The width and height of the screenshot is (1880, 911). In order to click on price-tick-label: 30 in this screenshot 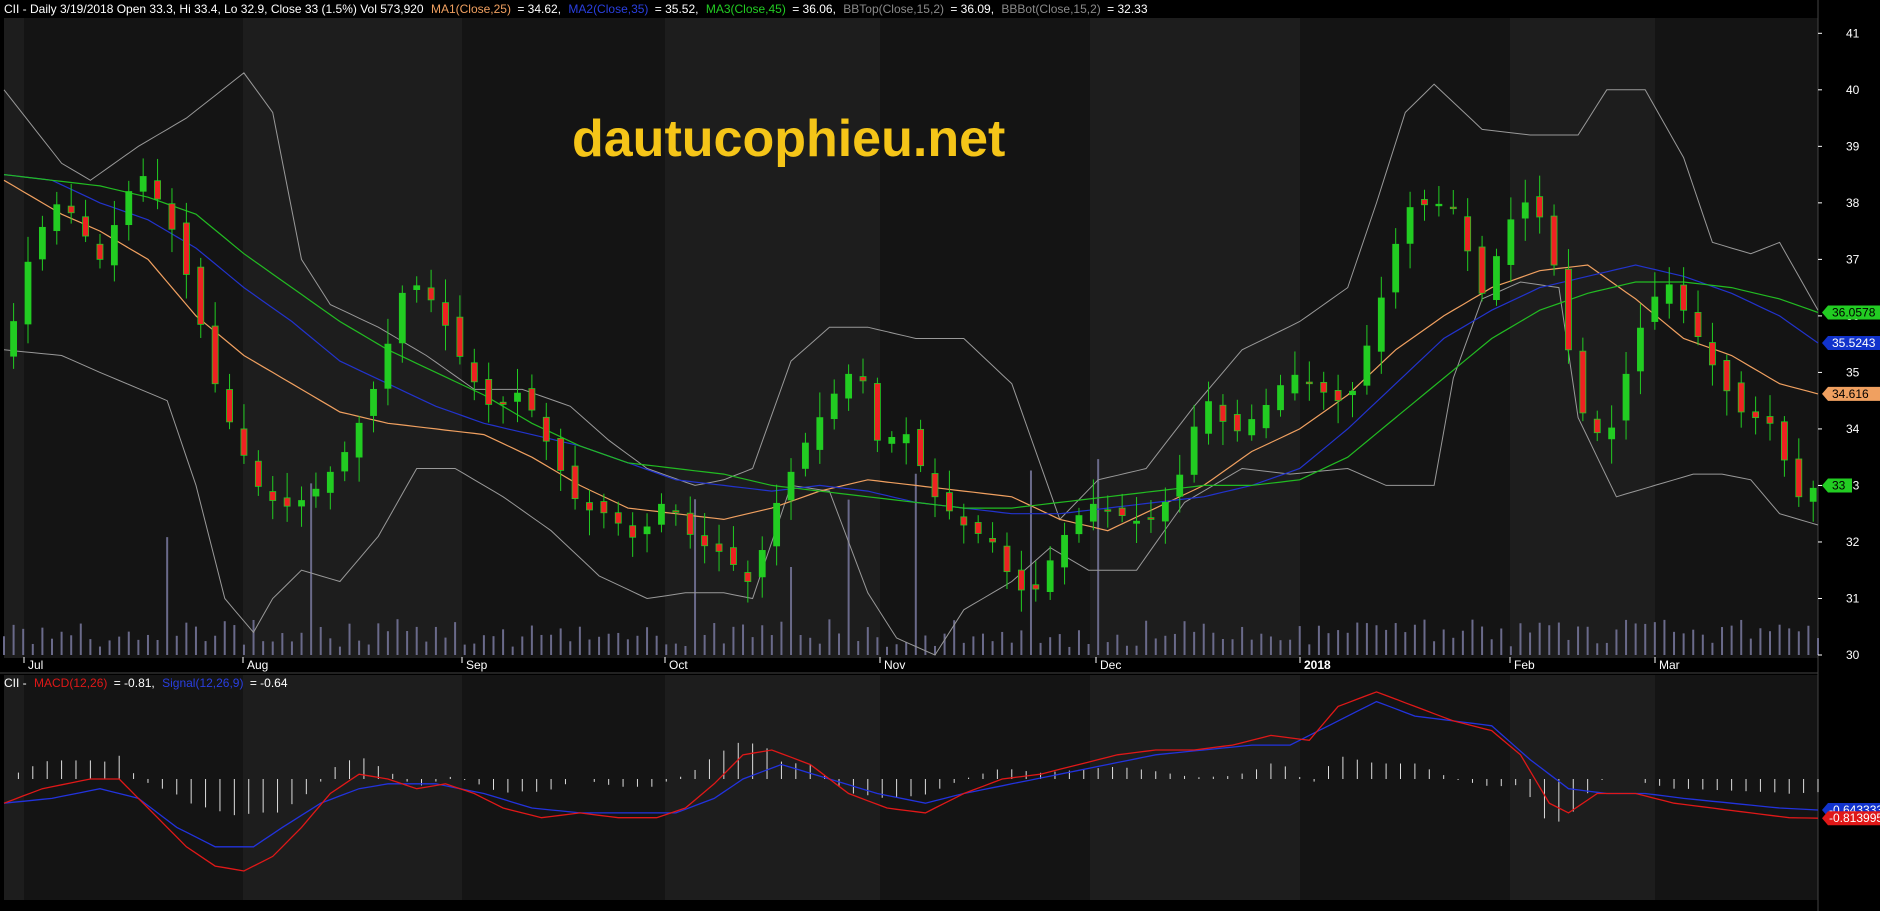, I will do `click(1853, 655)`.